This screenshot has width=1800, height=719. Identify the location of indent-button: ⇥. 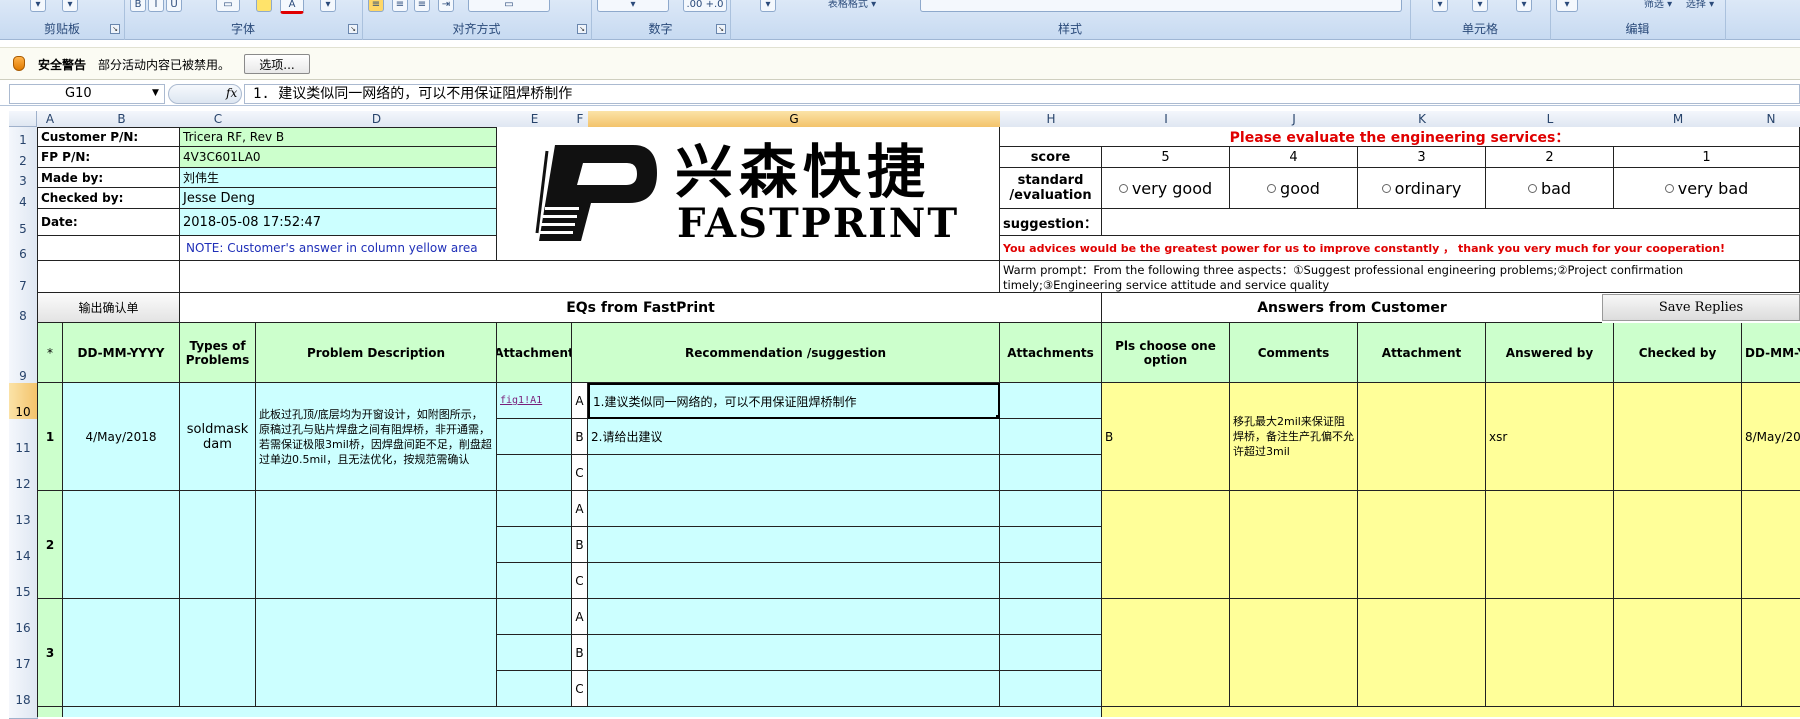
(446, 6).